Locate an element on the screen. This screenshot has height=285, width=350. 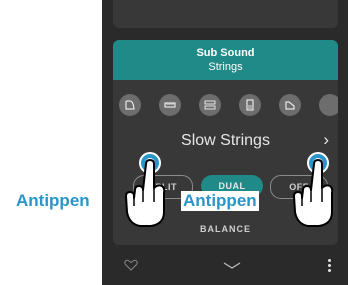
tap-label-right: Antippen is located at coordinates (220, 201).